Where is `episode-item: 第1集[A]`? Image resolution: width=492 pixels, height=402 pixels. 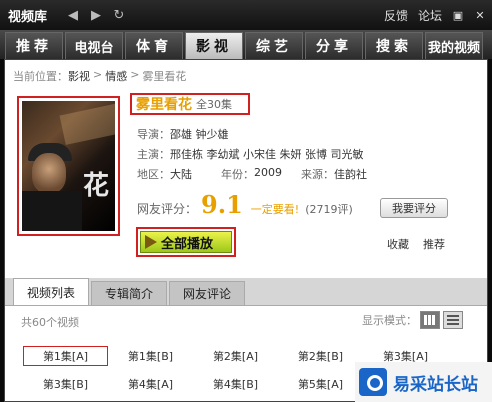
episode-item: 第1集[A] is located at coordinates (65, 356).